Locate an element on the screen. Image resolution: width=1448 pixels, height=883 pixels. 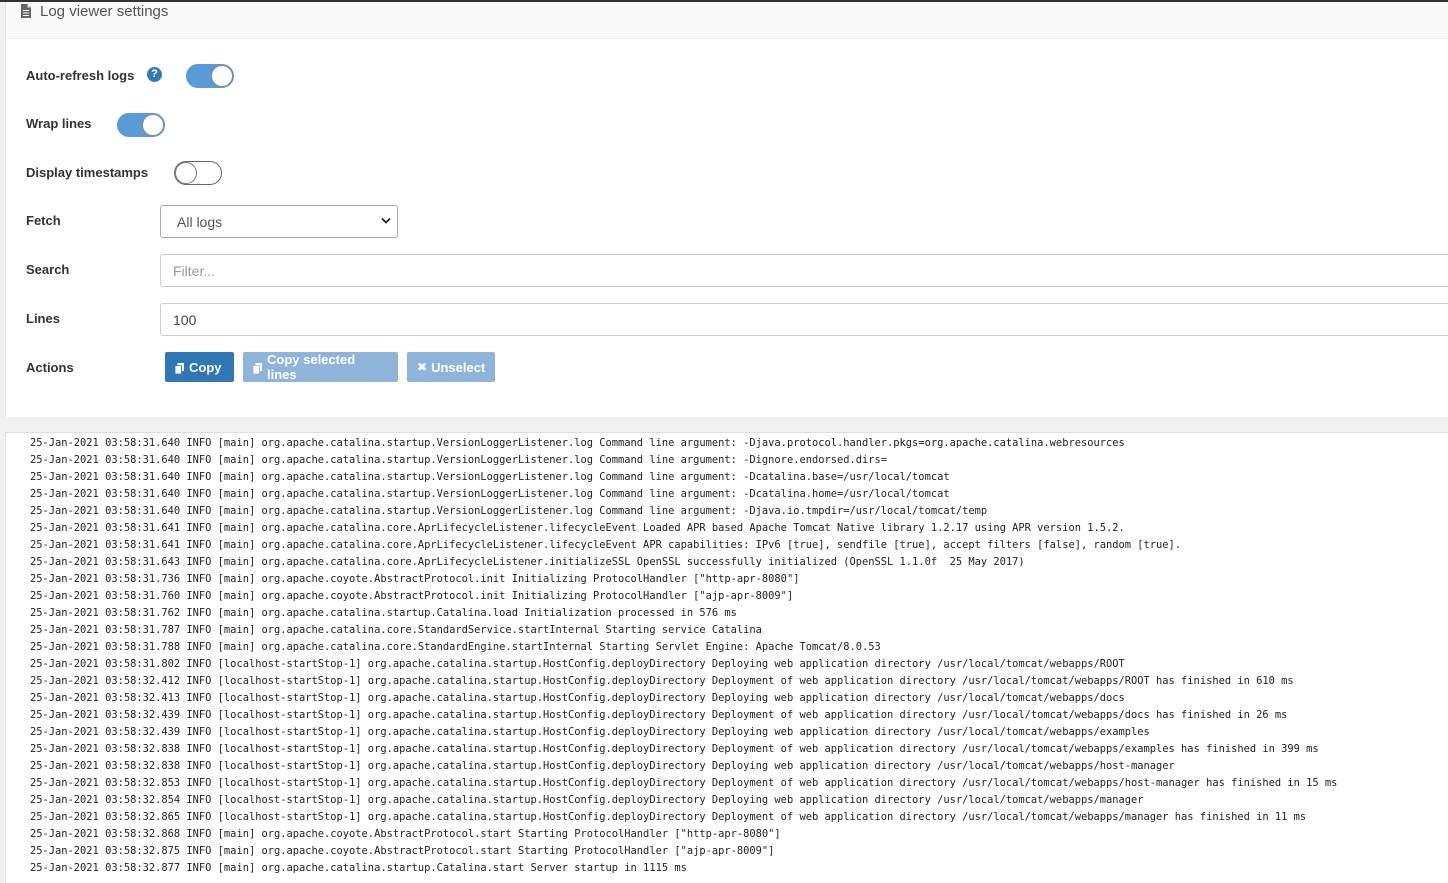
unselect-button: ✖ Unselect is located at coordinates (451, 367).